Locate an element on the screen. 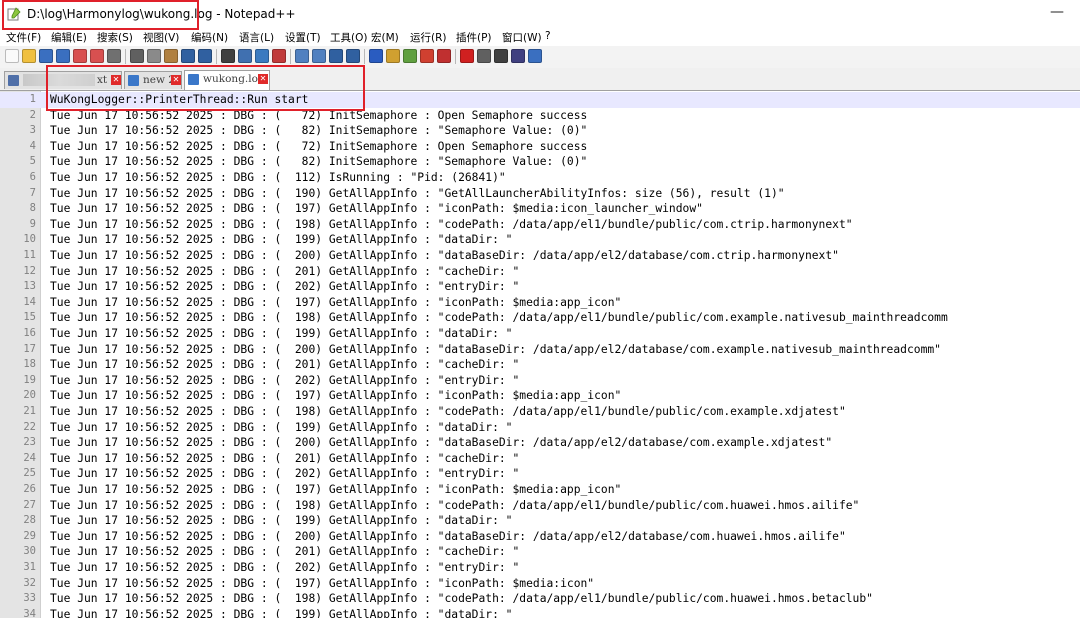 Image resolution: width=1080 pixels, height=618 pixels. menu-plugins: 插件(P) is located at coordinates (474, 37).